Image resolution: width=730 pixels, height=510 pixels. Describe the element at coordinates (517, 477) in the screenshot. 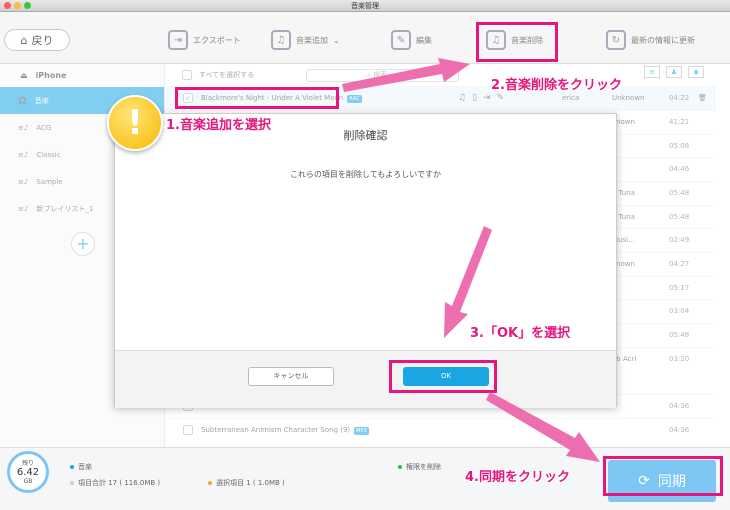

I see `annotation-step4: 4.同期をクリック` at that location.